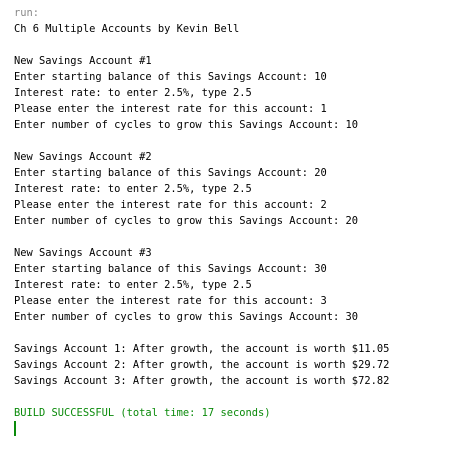 This screenshot has width=459, height=453. What do you see at coordinates (83, 253) in the screenshot?
I see `account-3-header: New Savings Account #3` at bounding box center [83, 253].